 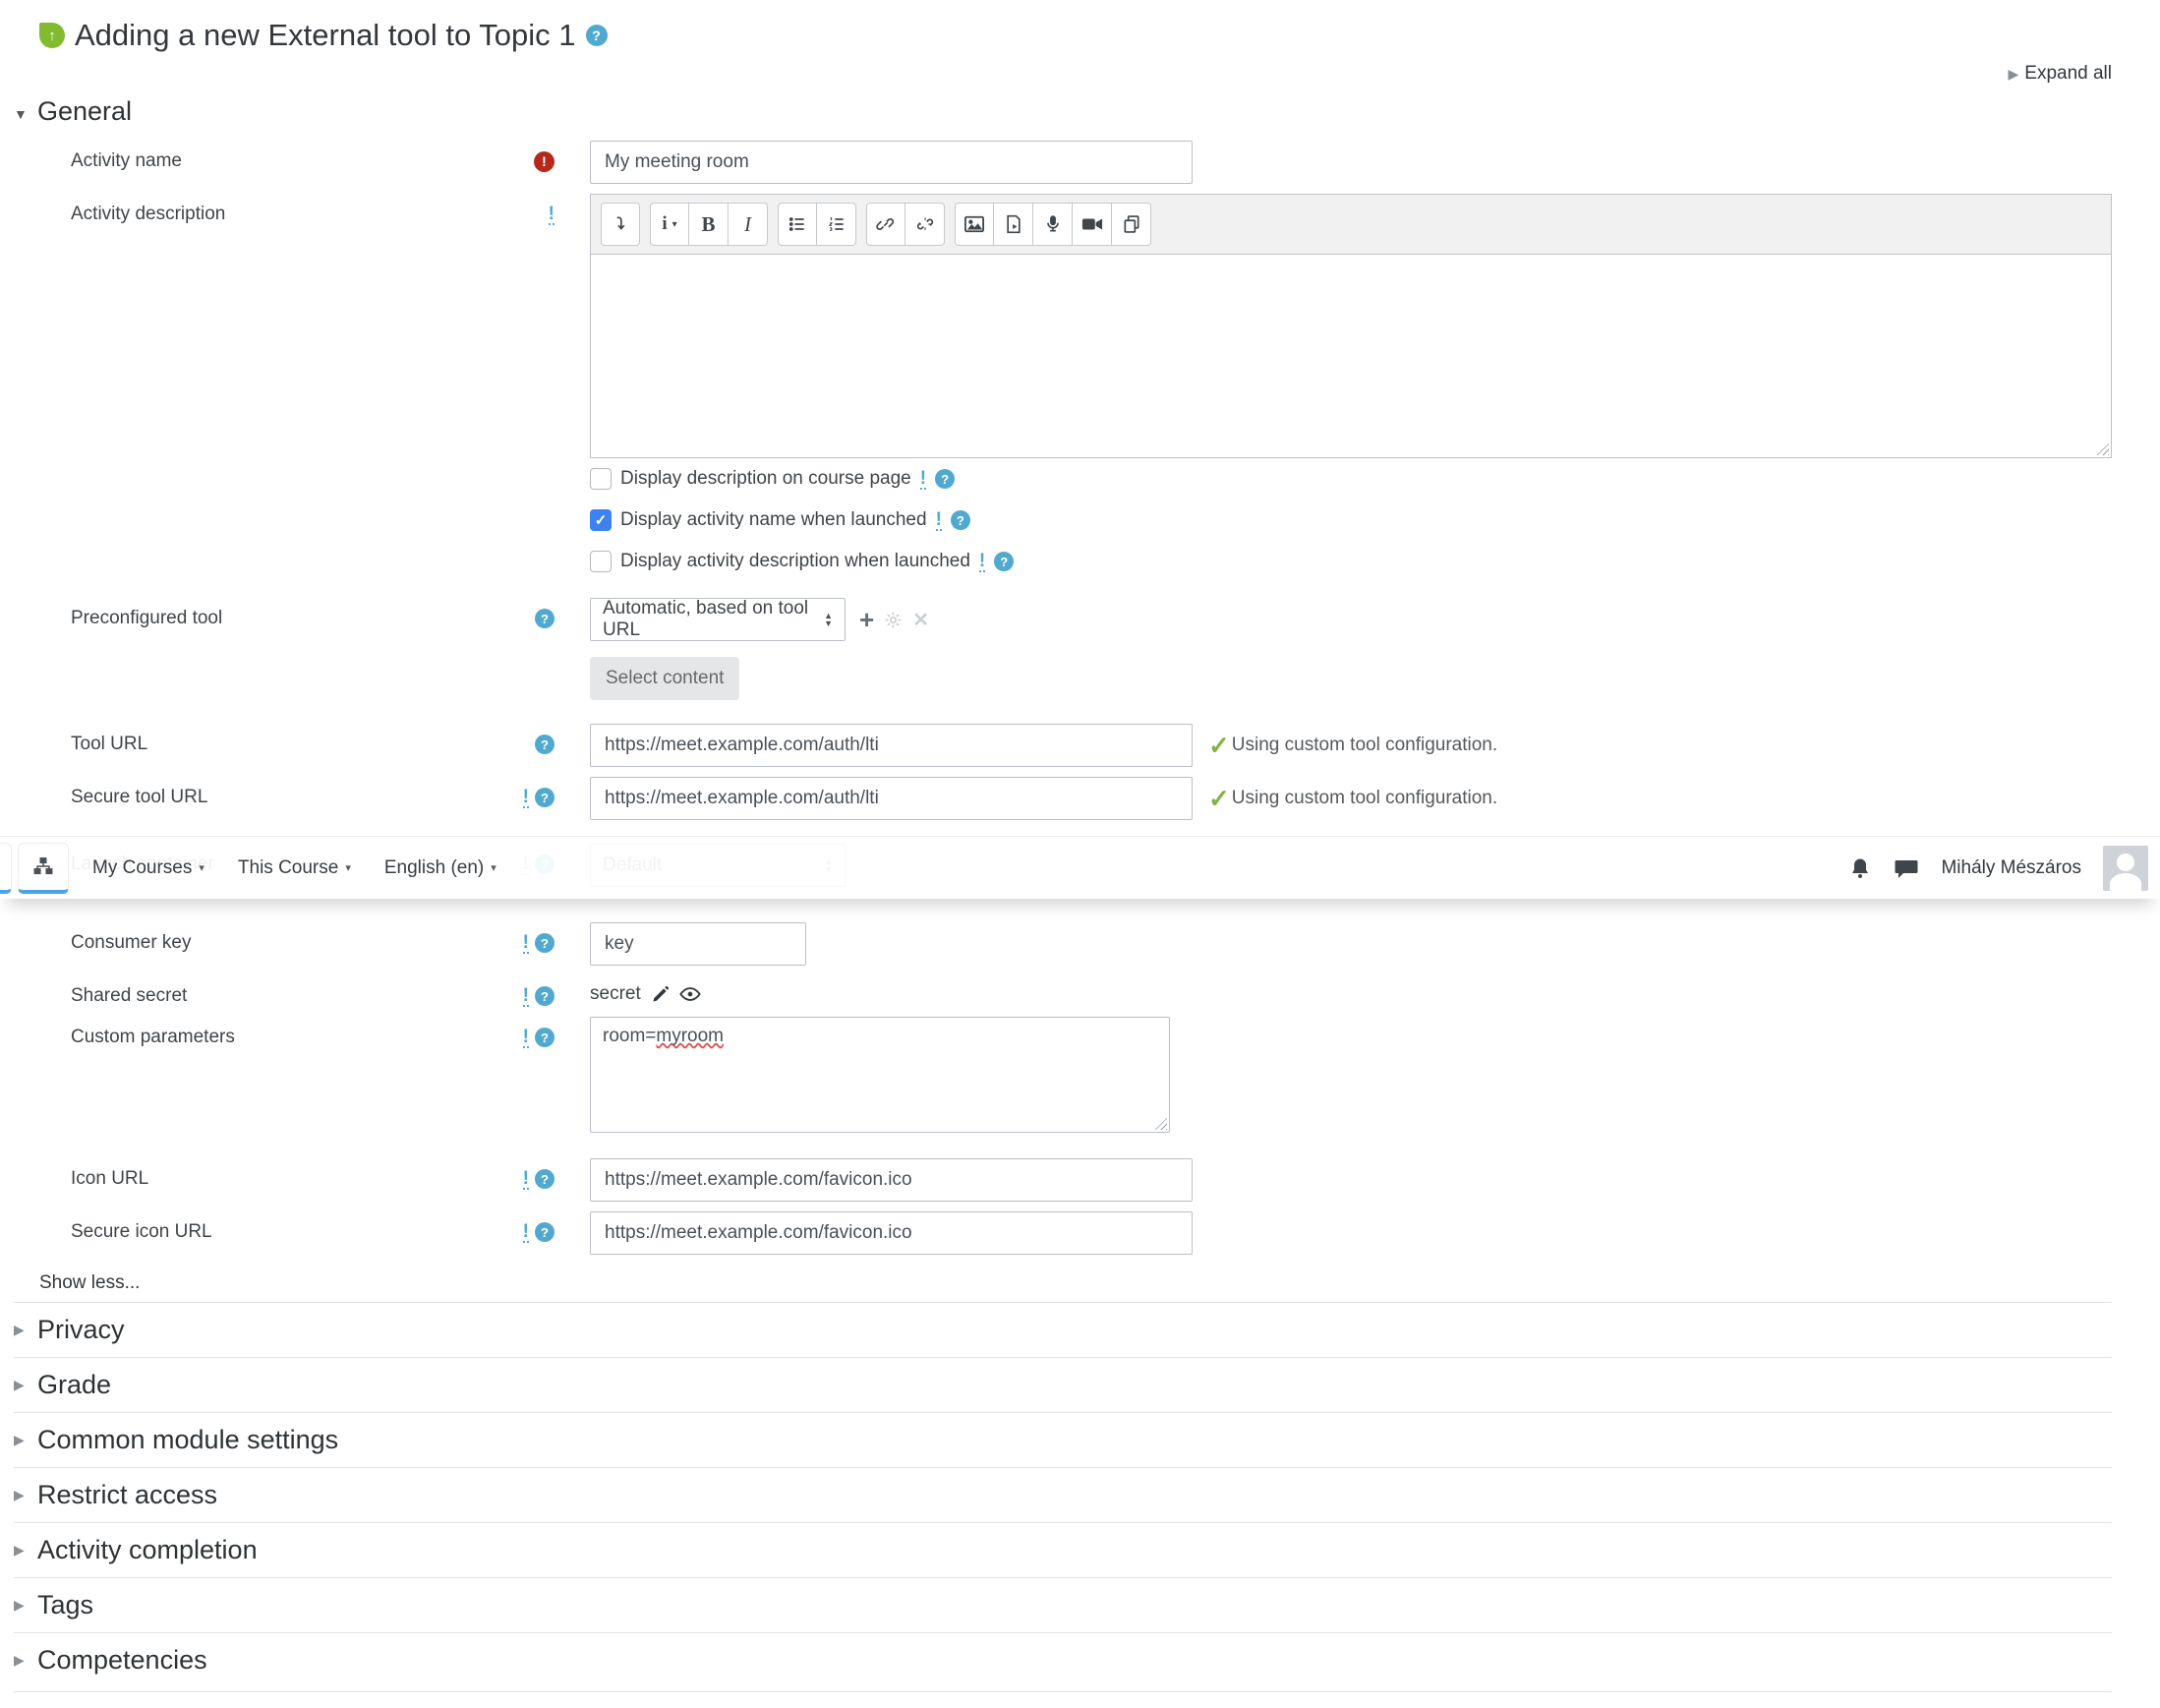 What do you see at coordinates (1063, 1439) in the screenshot?
I see `section-common-module-settings: ▶ Common module settings` at bounding box center [1063, 1439].